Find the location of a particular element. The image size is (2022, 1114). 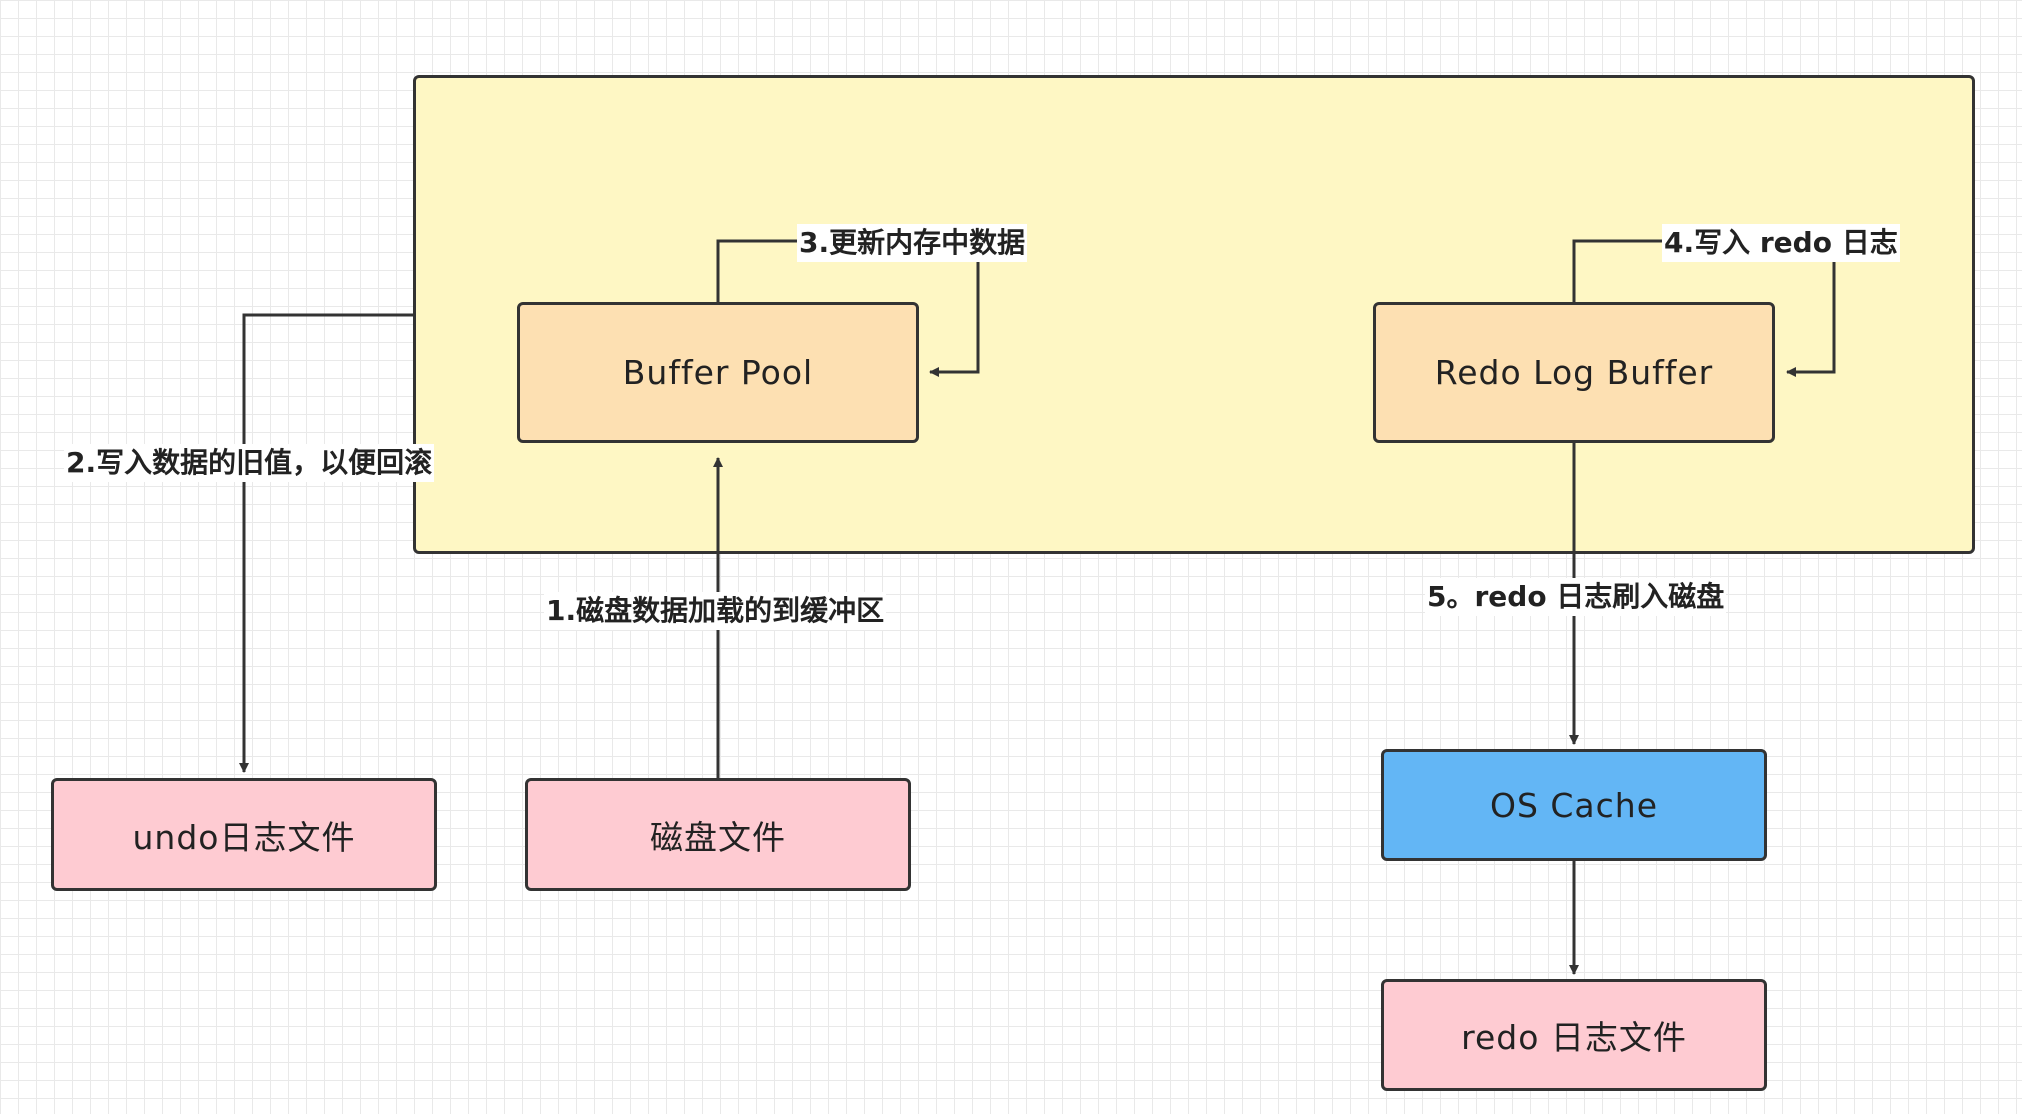

os-cache-node: OS Cache is located at coordinates (1574, 805).